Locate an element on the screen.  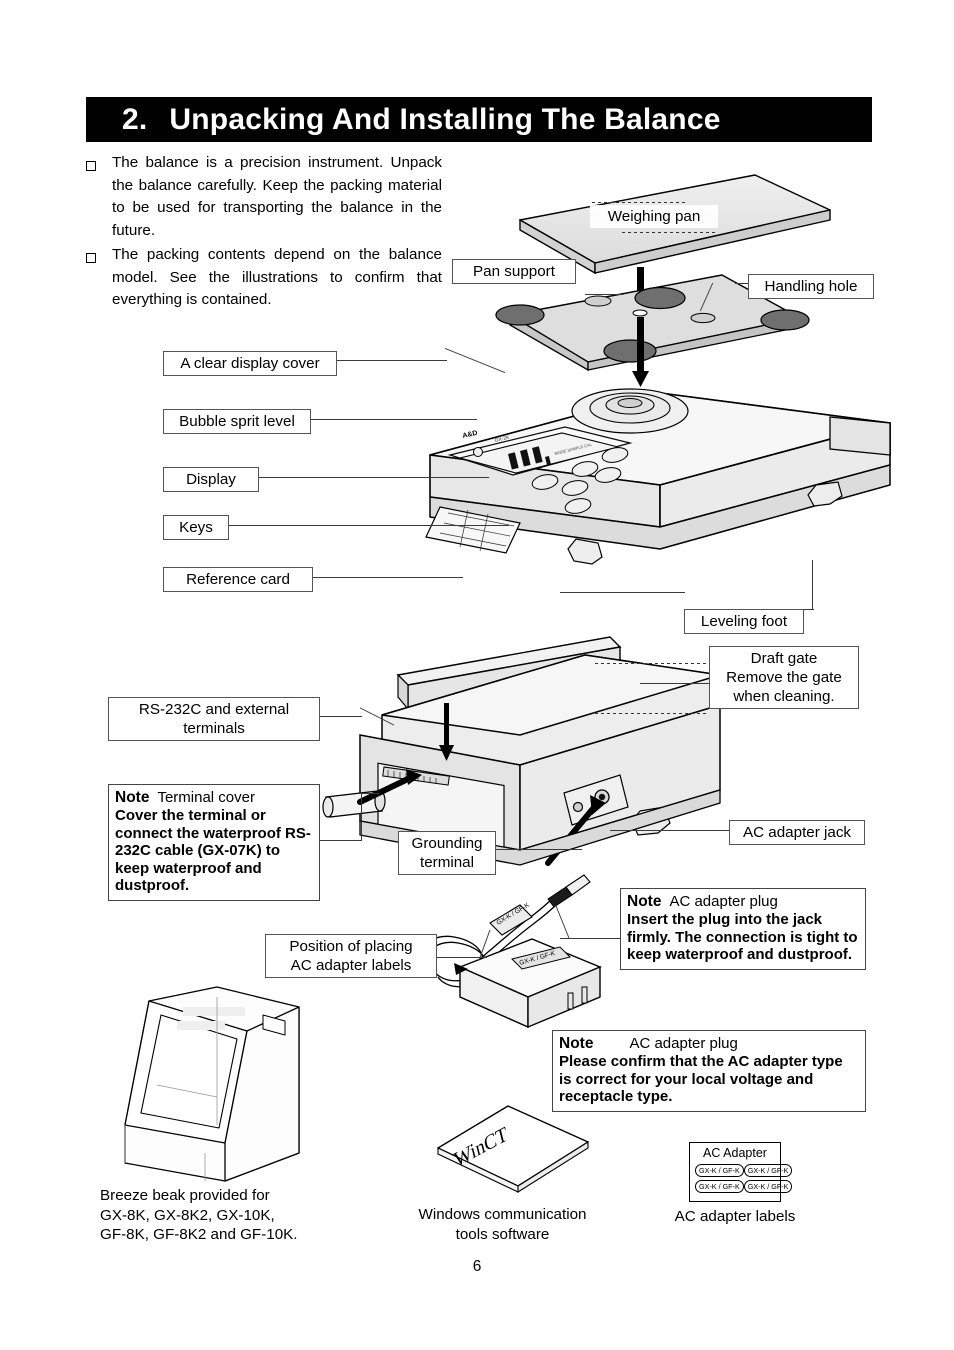
label-bubble-level: Bubble sprit level is located at coordinates (237, 421).